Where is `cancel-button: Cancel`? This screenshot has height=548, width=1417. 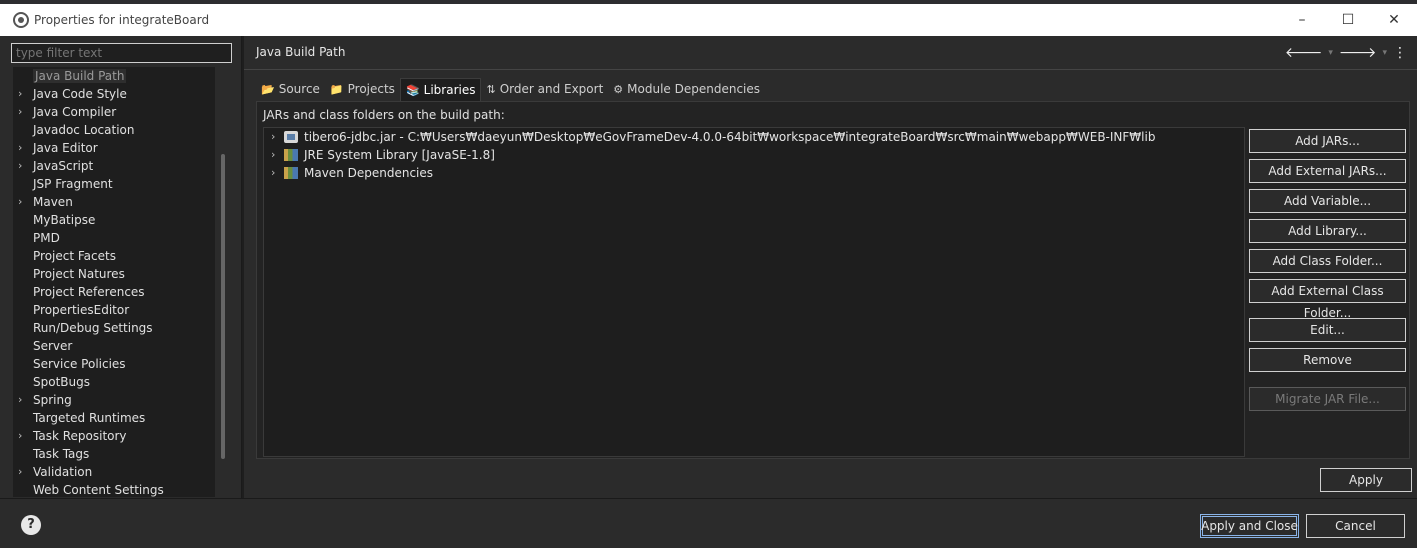 cancel-button: Cancel is located at coordinates (1355, 526).